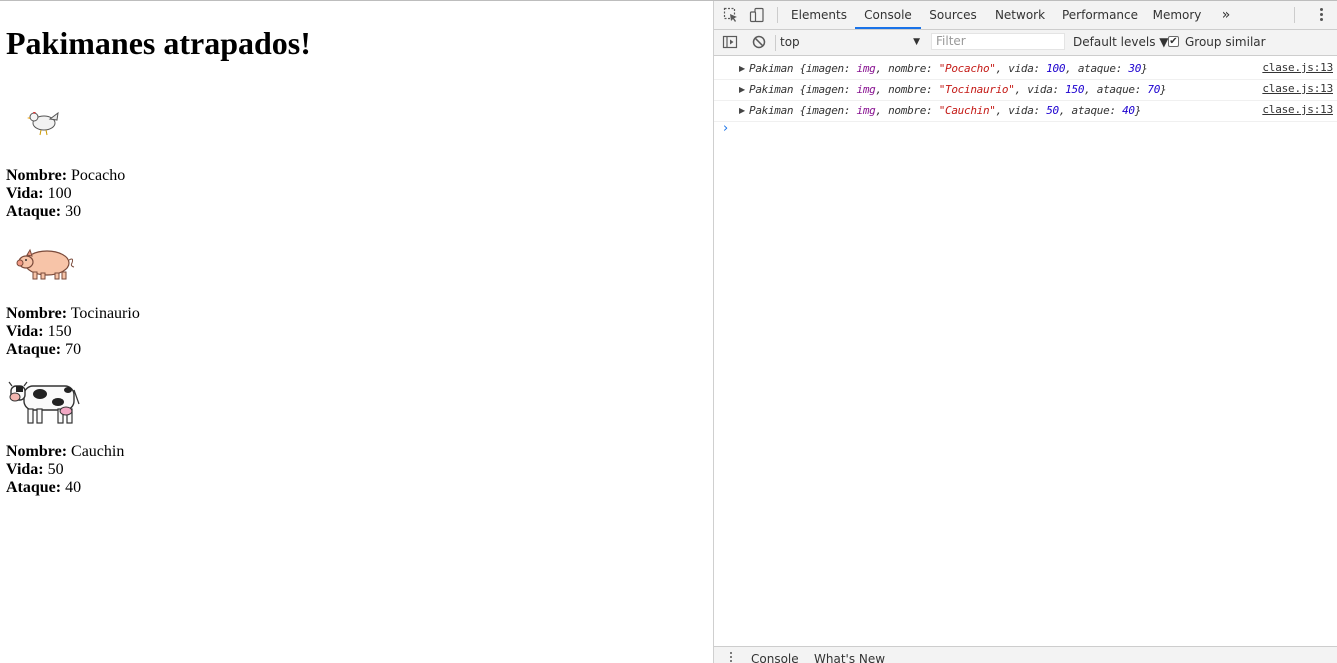 The width and height of the screenshot is (1337, 663). Describe the element at coordinates (725, 128) in the screenshot. I see `console-prompt: ›` at that location.